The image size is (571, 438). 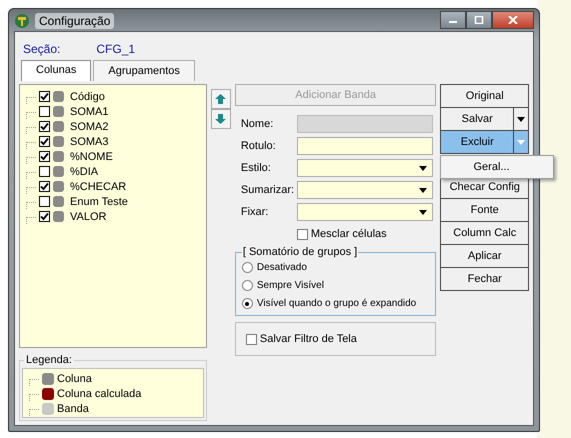 What do you see at coordinates (268, 190) in the screenshot?
I see `field-label: Sumarizar:` at bounding box center [268, 190].